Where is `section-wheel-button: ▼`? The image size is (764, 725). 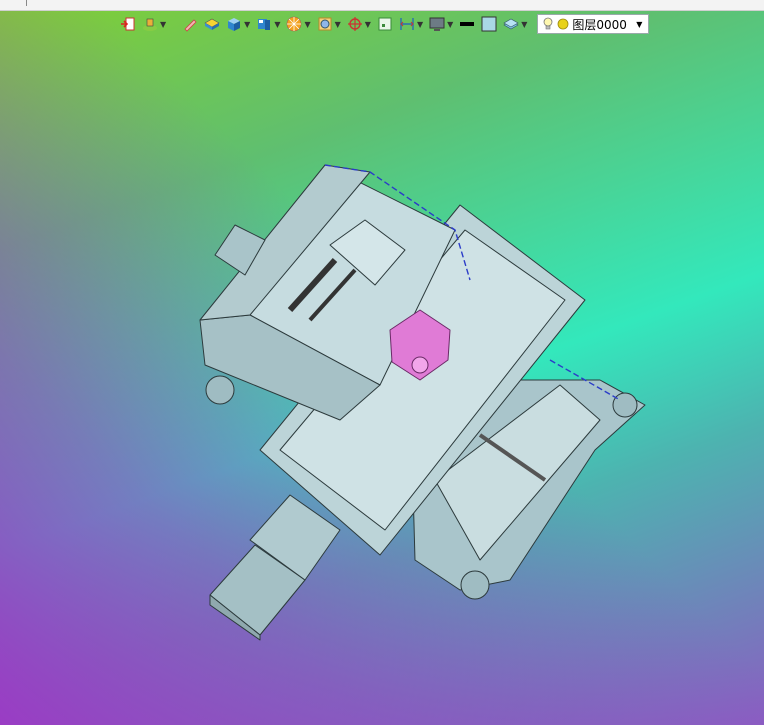
section-wheel-button: ▼ is located at coordinates (298, 24).